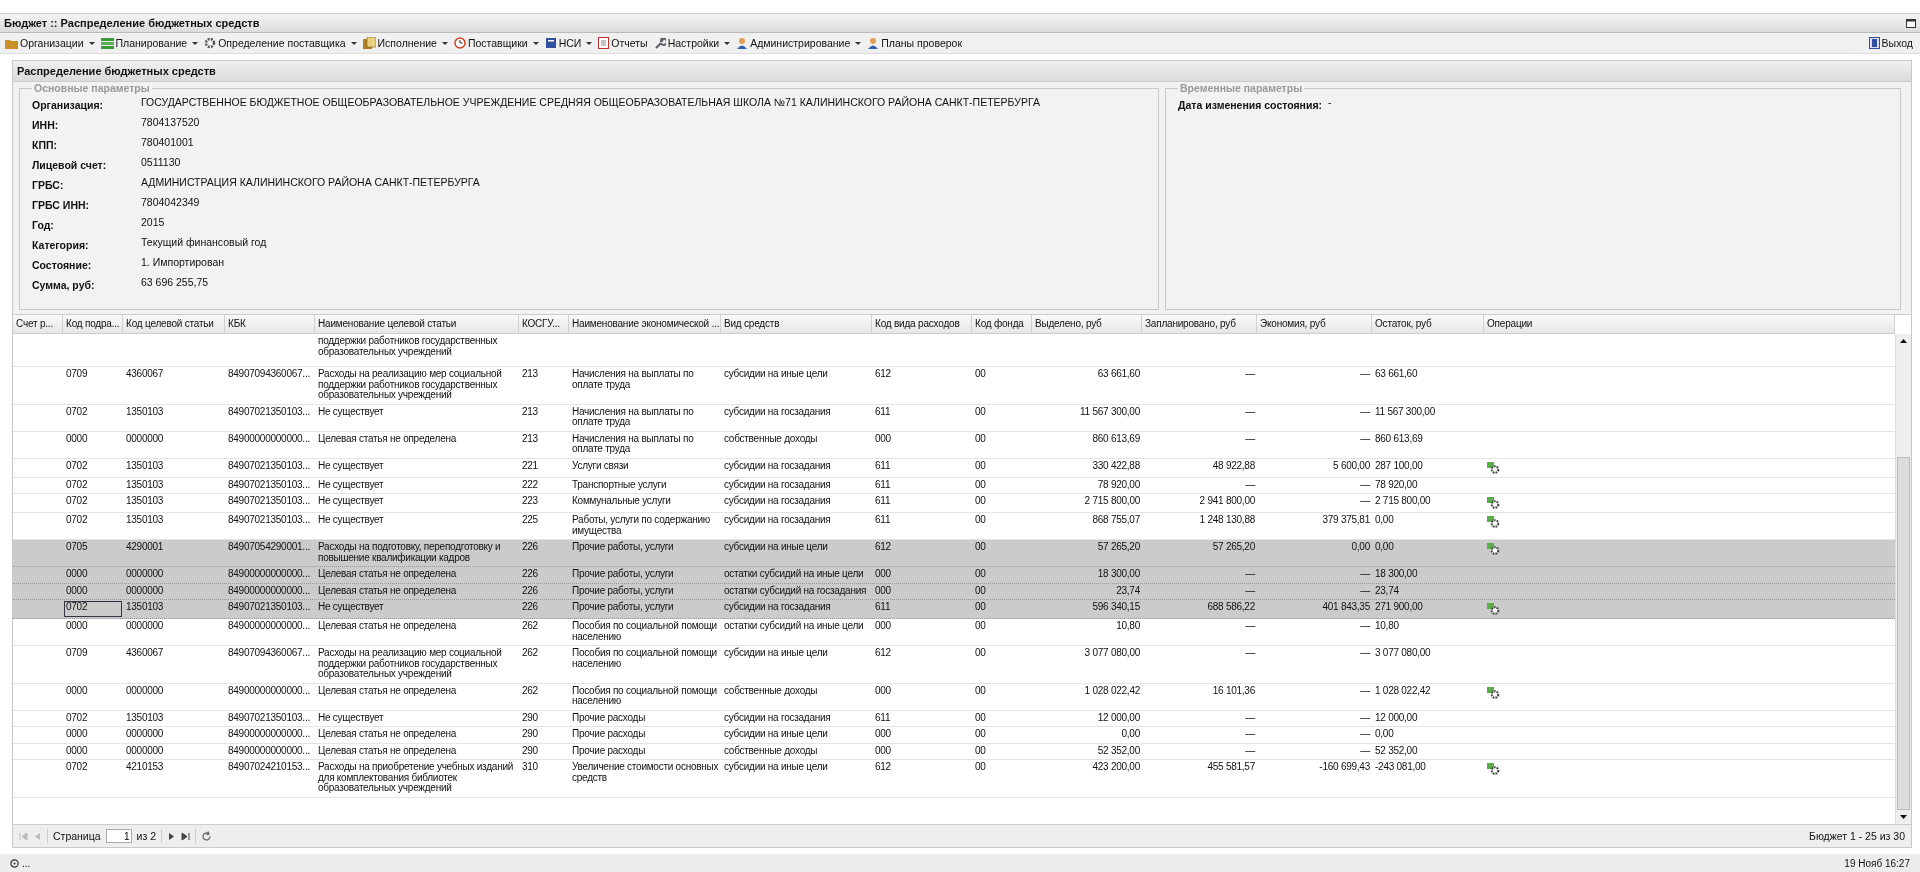  Describe the element at coordinates (210, 43) in the screenshot. I see `gear-icon` at that location.